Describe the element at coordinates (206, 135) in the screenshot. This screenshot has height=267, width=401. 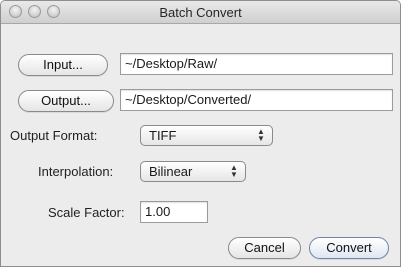
I see `output-format-popup: TIFF ▲ ▼` at that location.